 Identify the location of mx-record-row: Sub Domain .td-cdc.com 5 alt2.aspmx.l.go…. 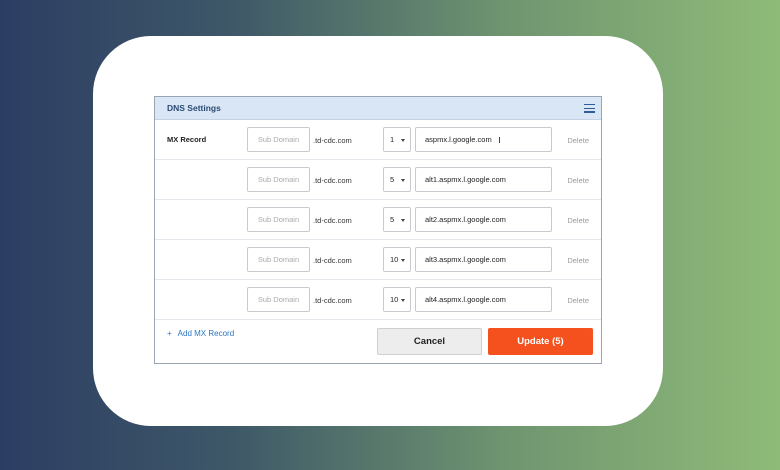
(378, 220).